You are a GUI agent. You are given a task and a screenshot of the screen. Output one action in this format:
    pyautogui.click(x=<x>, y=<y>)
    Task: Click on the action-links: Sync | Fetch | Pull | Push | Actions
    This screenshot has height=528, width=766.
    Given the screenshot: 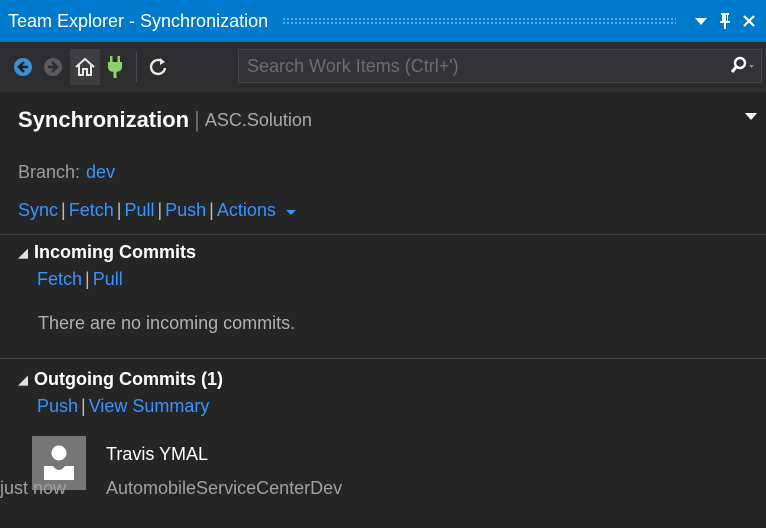 What is the action you would take?
    pyautogui.click(x=157, y=210)
    